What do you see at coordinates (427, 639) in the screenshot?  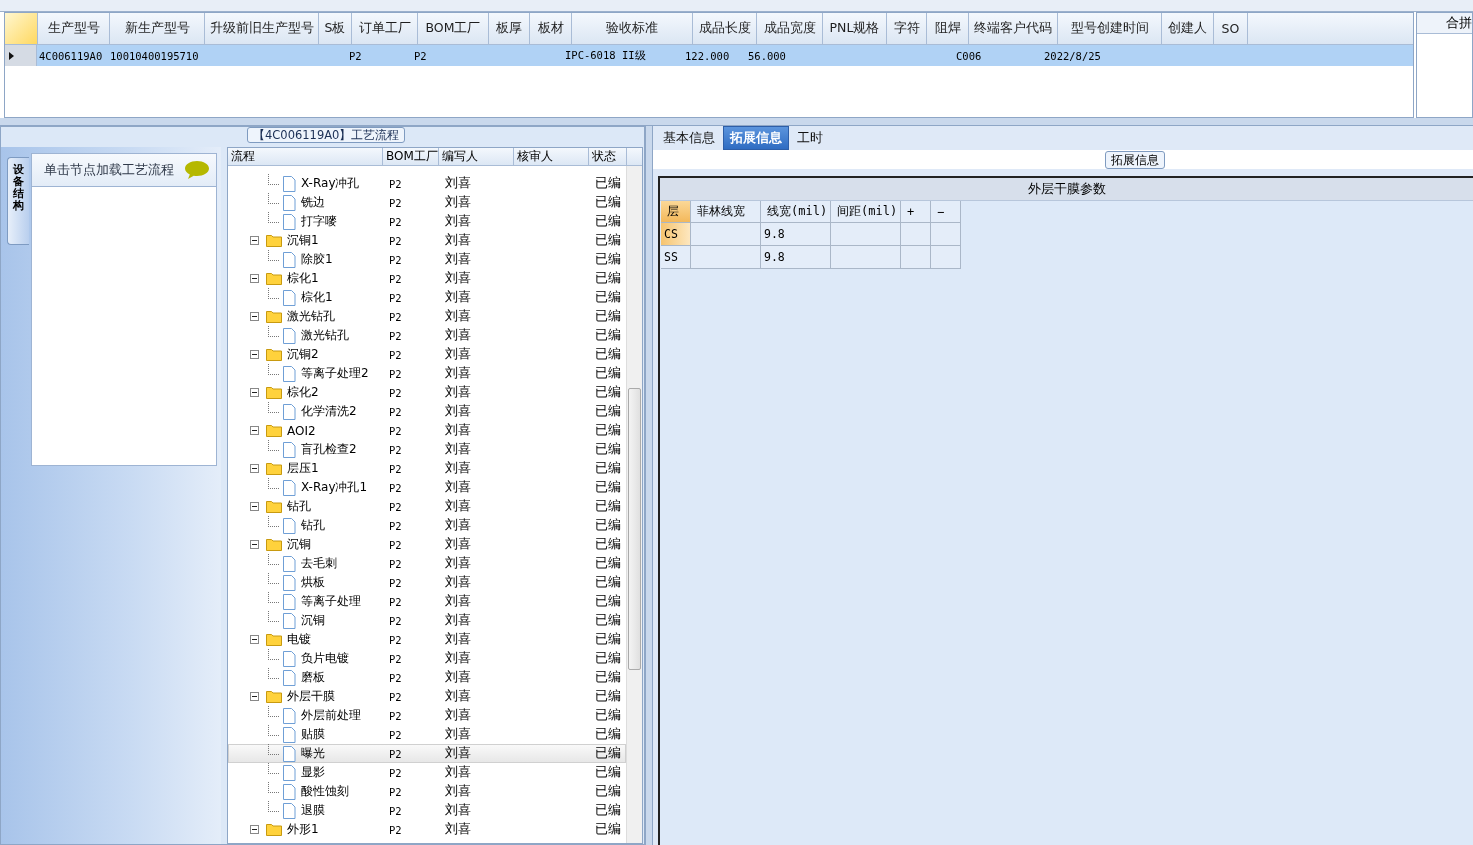 I see `tree-row: 电镀 P2 刘喜 已编` at bounding box center [427, 639].